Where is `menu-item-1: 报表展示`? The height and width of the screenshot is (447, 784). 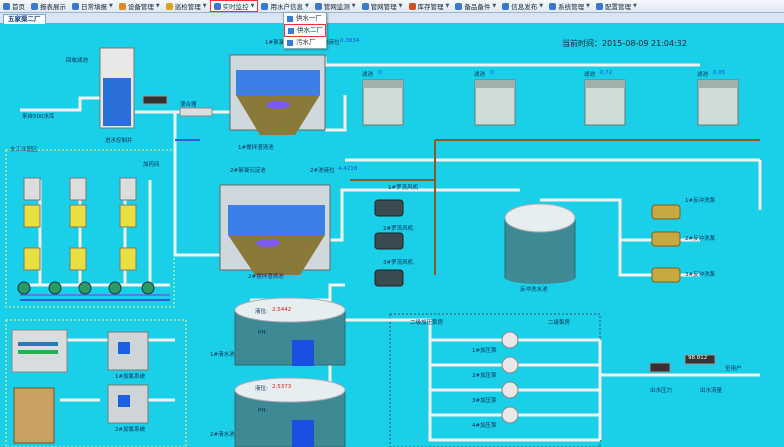 menu-item-1: 报表展示 is located at coordinates (48, 6).